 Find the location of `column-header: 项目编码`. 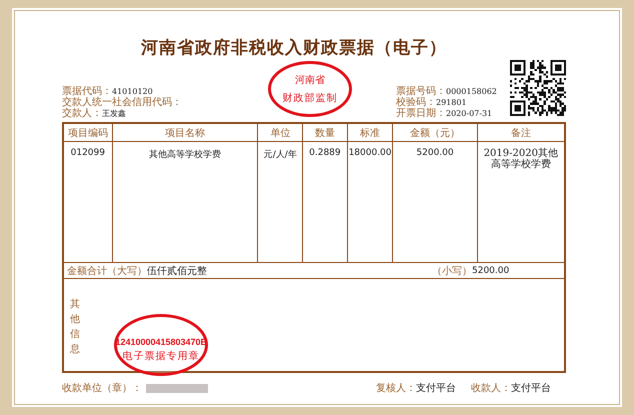

column-header: 项目编码 is located at coordinates (88, 133).